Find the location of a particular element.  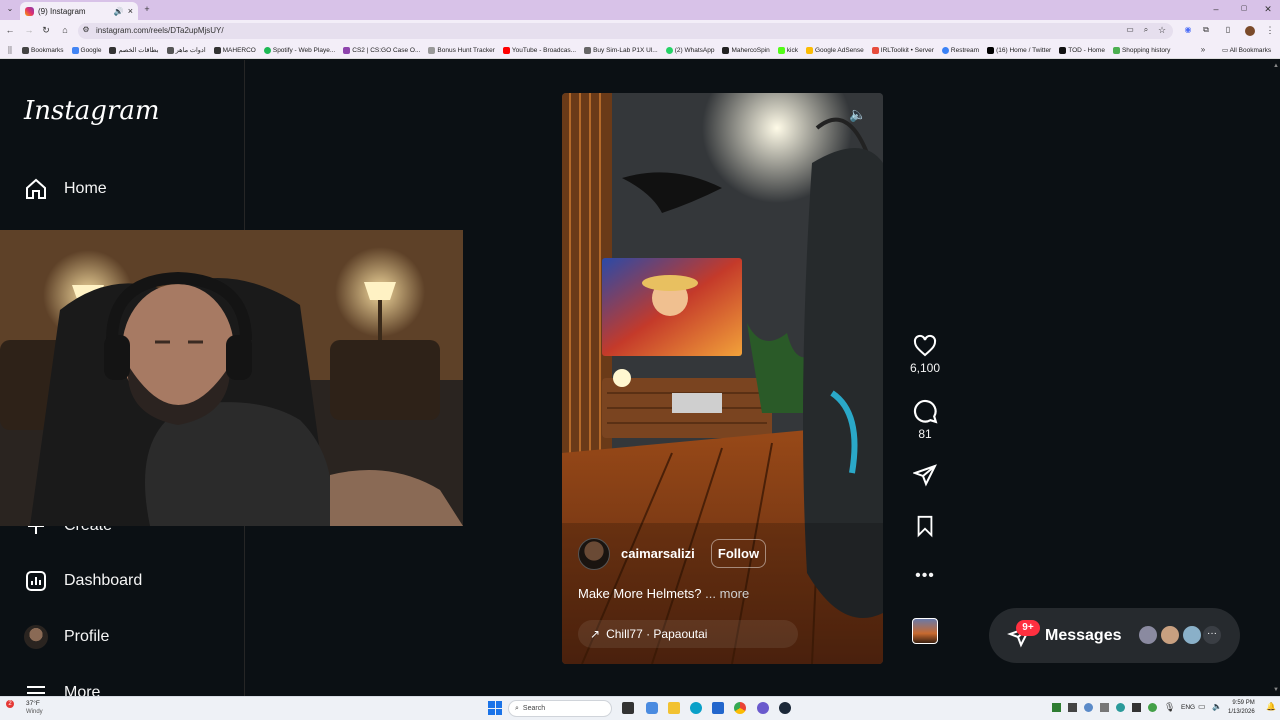

windows-start-icon is located at coordinates (495, 708).